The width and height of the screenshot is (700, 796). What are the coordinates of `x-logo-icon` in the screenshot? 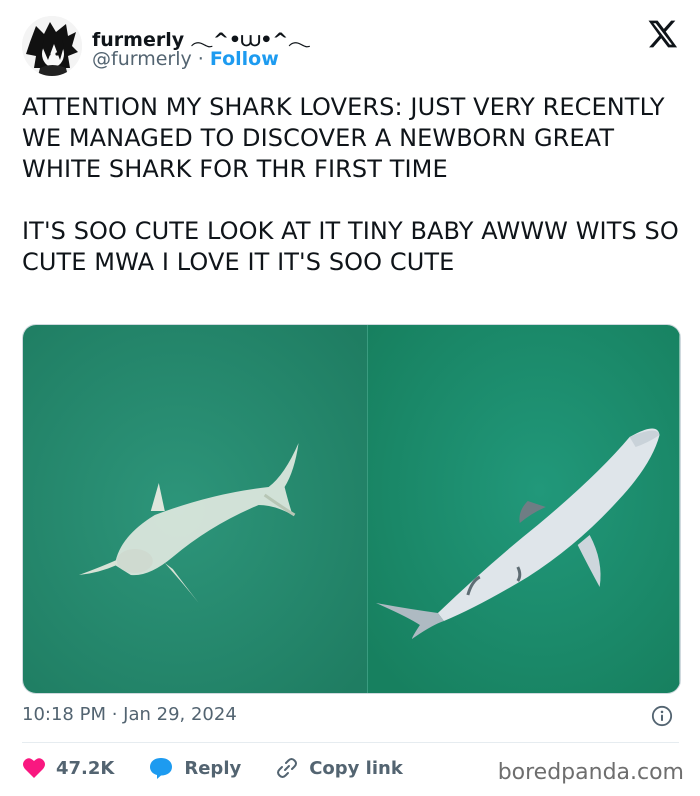 It's located at (662, 34).